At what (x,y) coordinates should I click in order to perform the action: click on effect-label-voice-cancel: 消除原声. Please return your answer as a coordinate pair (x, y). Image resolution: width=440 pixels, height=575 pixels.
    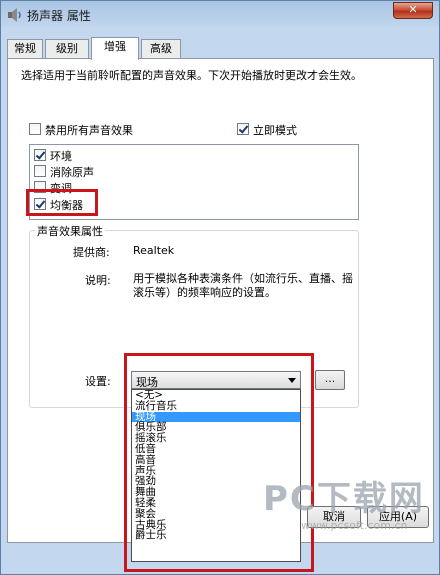
    Looking at the image, I should click on (72, 172).